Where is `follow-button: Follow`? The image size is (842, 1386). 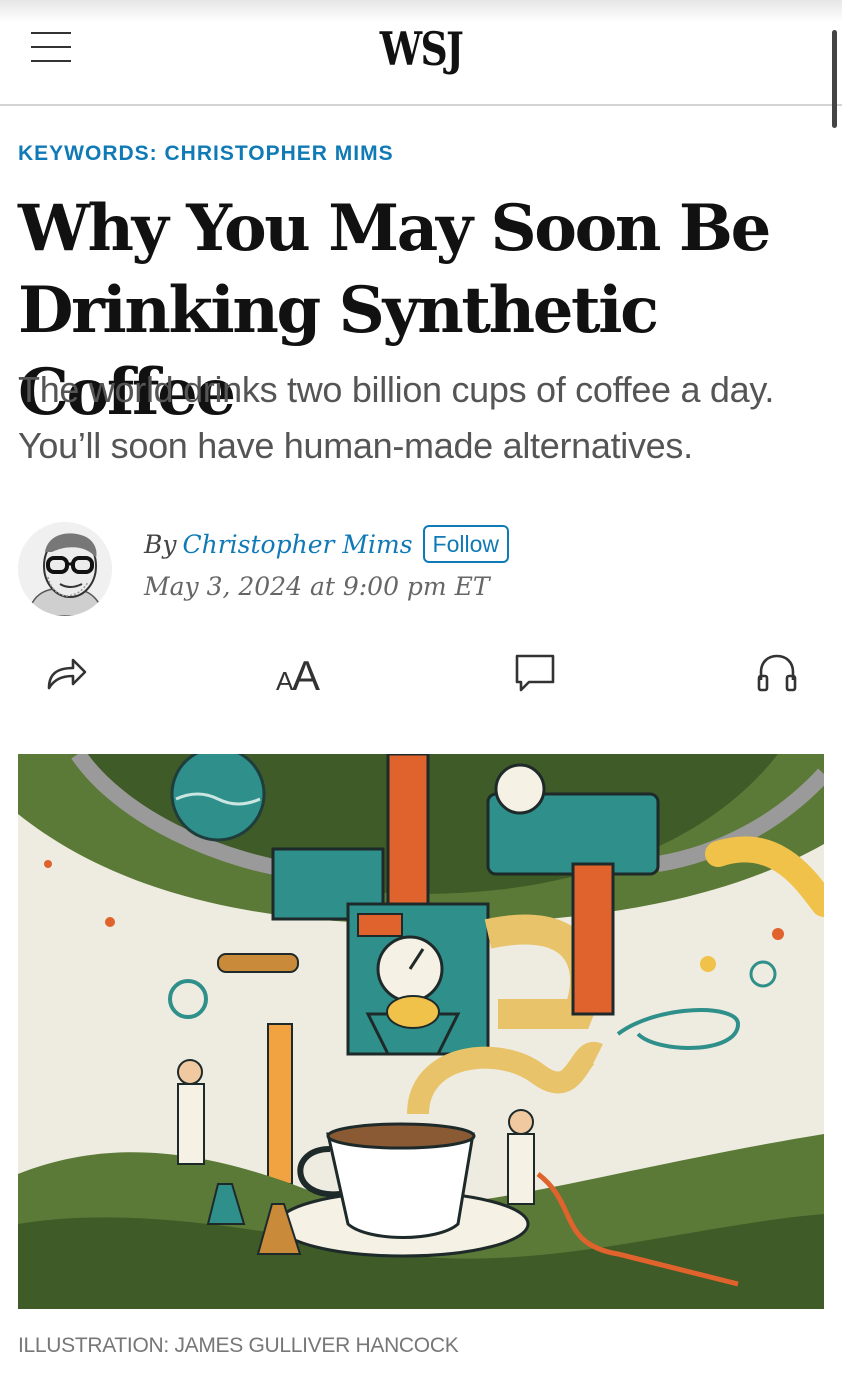
follow-button: Follow is located at coordinates (465, 544).